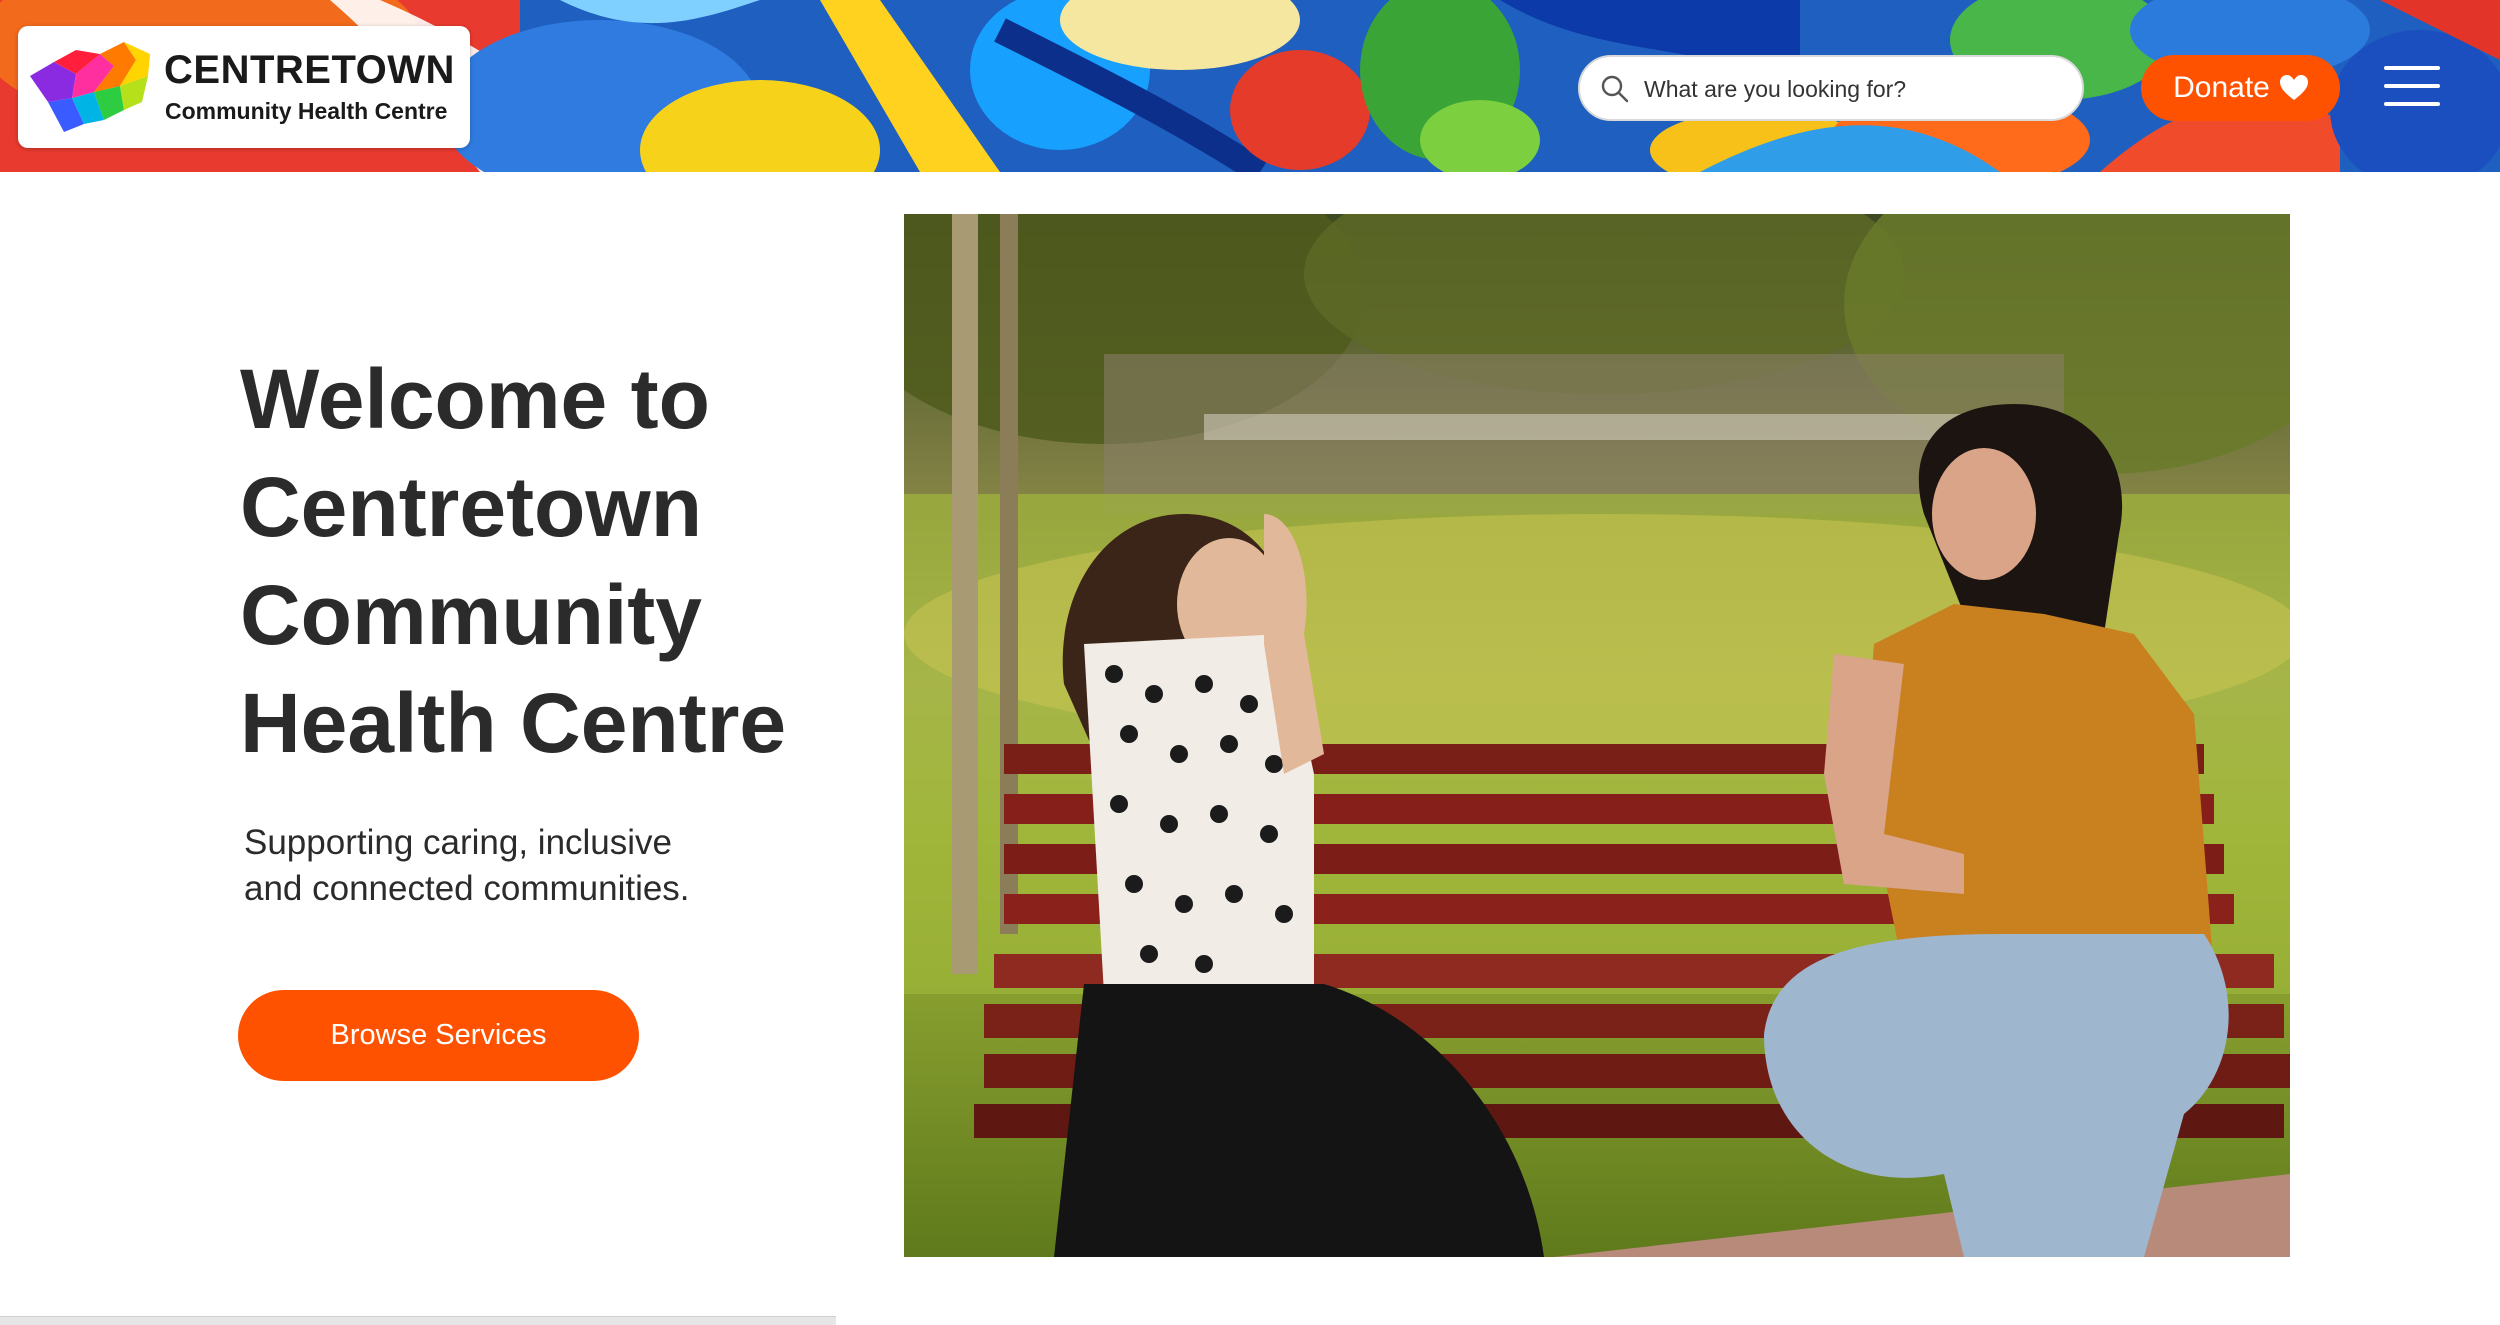 Image resolution: width=2500 pixels, height=1325 pixels. Describe the element at coordinates (1854, 89) in the screenshot. I see `search-input` at that location.